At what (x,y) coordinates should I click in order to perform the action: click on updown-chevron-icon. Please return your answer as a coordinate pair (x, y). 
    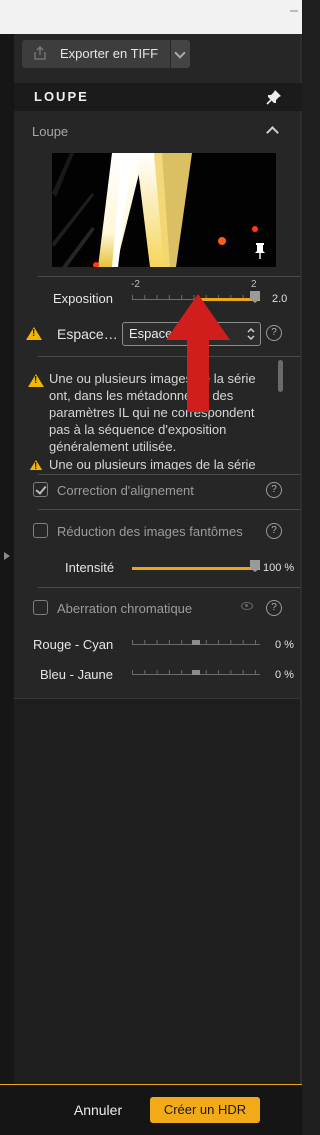
    Looking at the image, I should click on (251, 334).